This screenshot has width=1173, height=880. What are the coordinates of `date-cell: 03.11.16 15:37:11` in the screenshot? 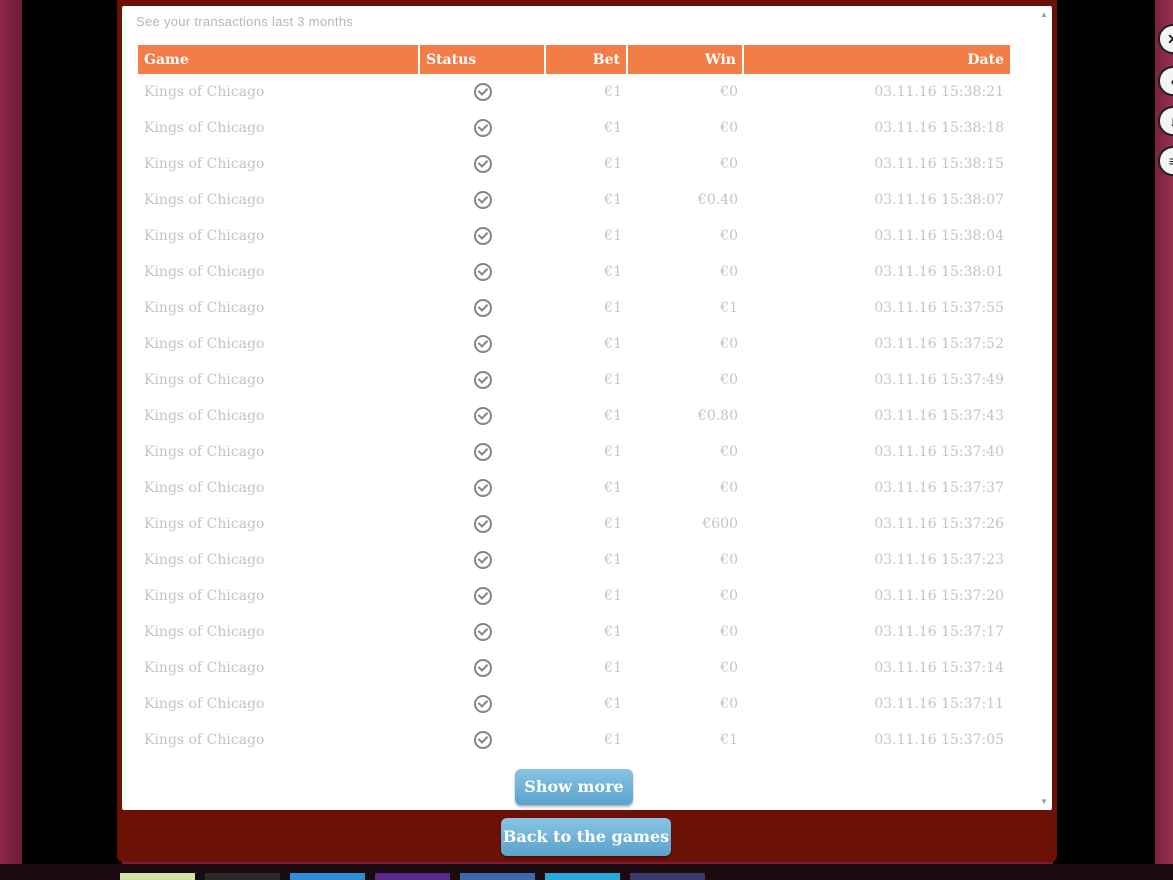 It's located at (939, 704).